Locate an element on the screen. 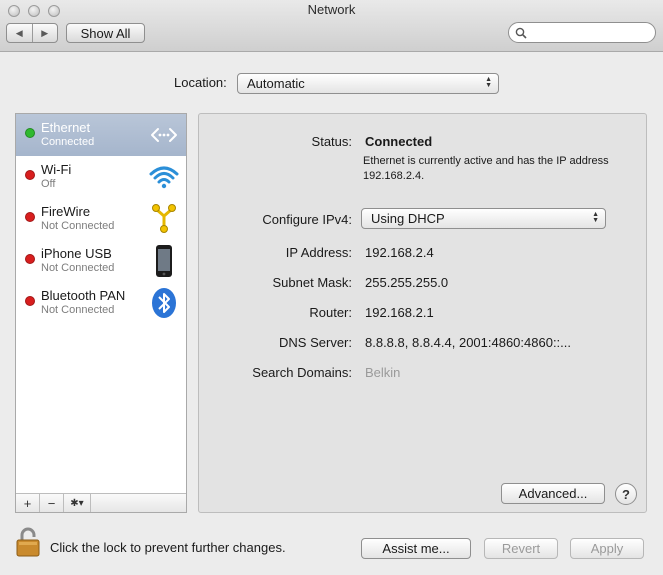 This screenshot has width=663, height=575. service-list-toolbar: + − ✱▾ is located at coordinates (101, 502).